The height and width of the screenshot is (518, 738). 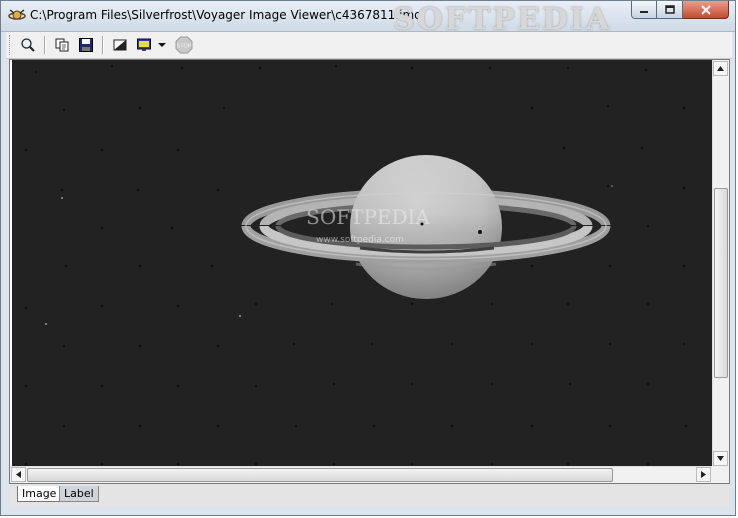 I want to click on minimize-icon, so click(x=644, y=11).